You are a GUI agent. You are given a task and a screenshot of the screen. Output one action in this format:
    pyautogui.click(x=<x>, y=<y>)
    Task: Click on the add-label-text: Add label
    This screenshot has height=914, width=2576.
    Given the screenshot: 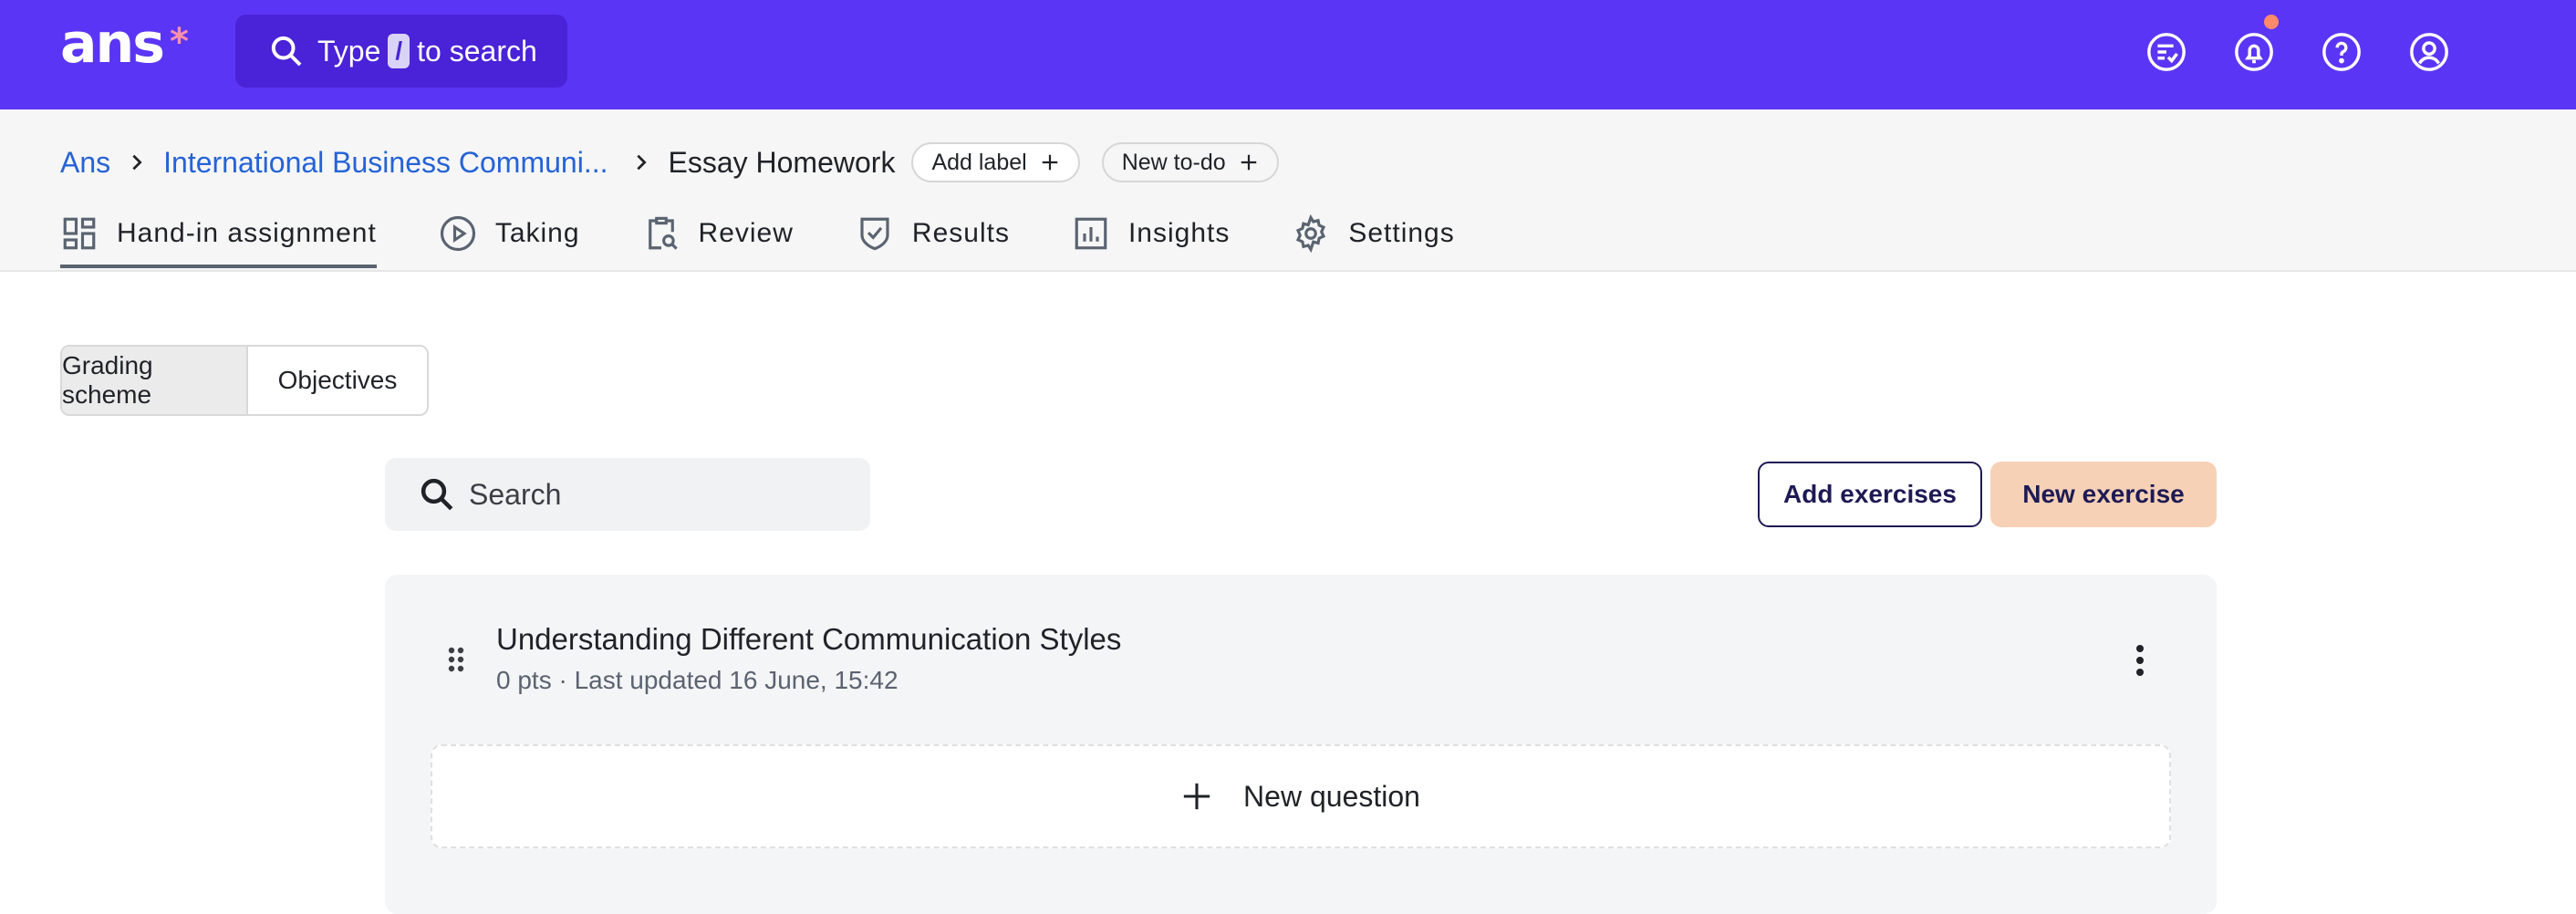 What is the action you would take?
    pyautogui.click(x=979, y=162)
    